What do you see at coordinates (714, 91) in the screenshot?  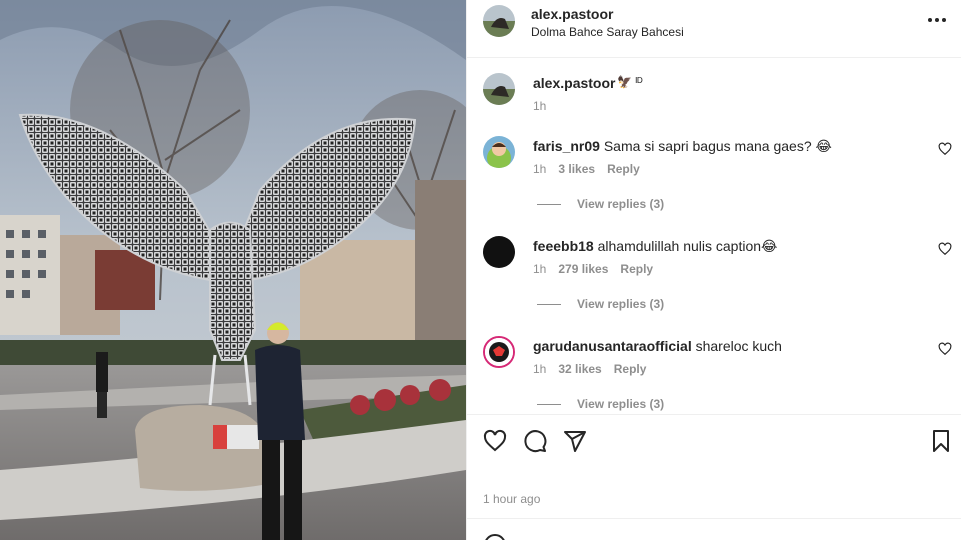 I see `post-caption: alex.pastoor 🦅 ᴵᴰ 1h` at bounding box center [714, 91].